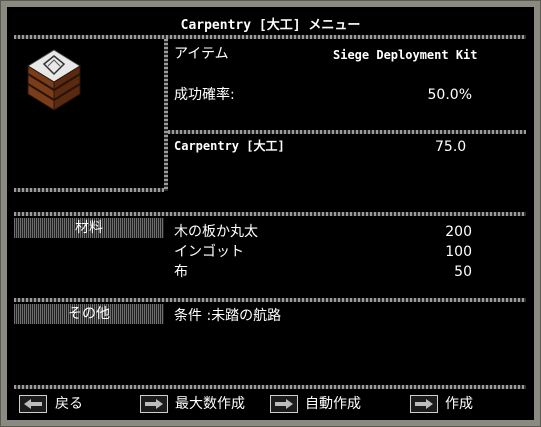 This screenshot has width=541, height=427. I want to click on condition-text: 条件 :未踏の航路, so click(228, 316).